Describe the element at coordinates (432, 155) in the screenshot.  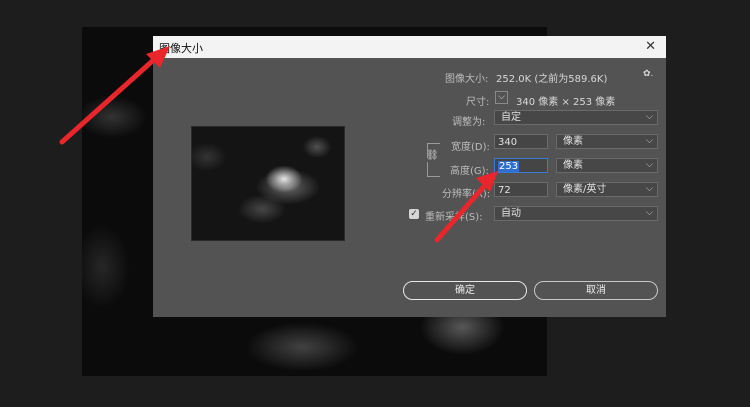
I see `link-icon: ⛓` at that location.